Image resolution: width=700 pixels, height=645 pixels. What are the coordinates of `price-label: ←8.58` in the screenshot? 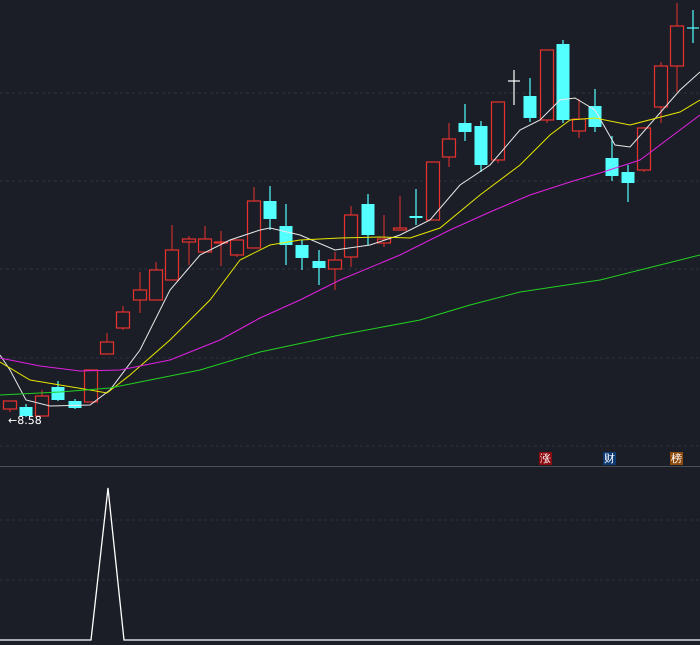 It's located at (25, 420).